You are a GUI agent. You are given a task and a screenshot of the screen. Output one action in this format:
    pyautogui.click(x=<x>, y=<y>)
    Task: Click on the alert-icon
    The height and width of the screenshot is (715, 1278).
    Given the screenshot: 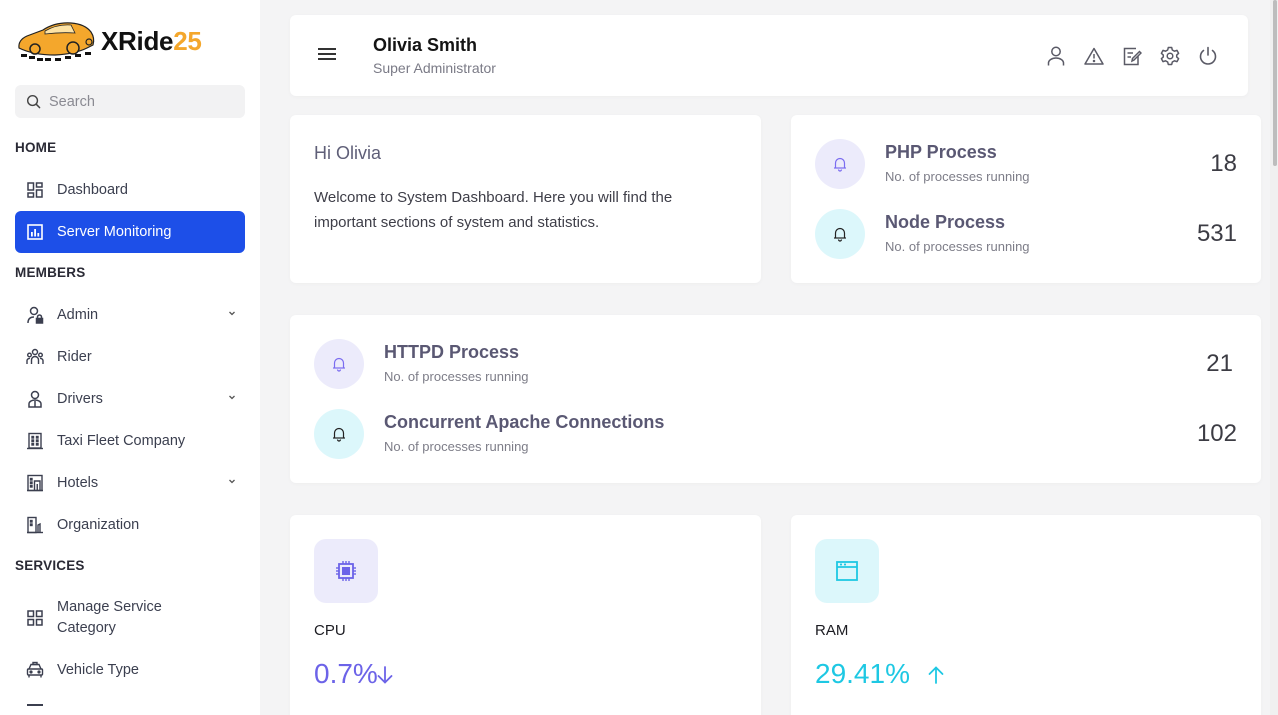 What is the action you would take?
    pyautogui.click(x=1094, y=56)
    